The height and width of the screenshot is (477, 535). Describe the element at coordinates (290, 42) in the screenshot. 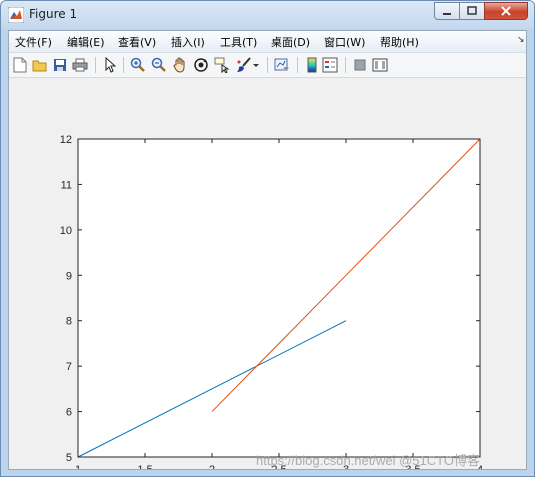

I see `menu-desktop: 桌面(D)` at that location.